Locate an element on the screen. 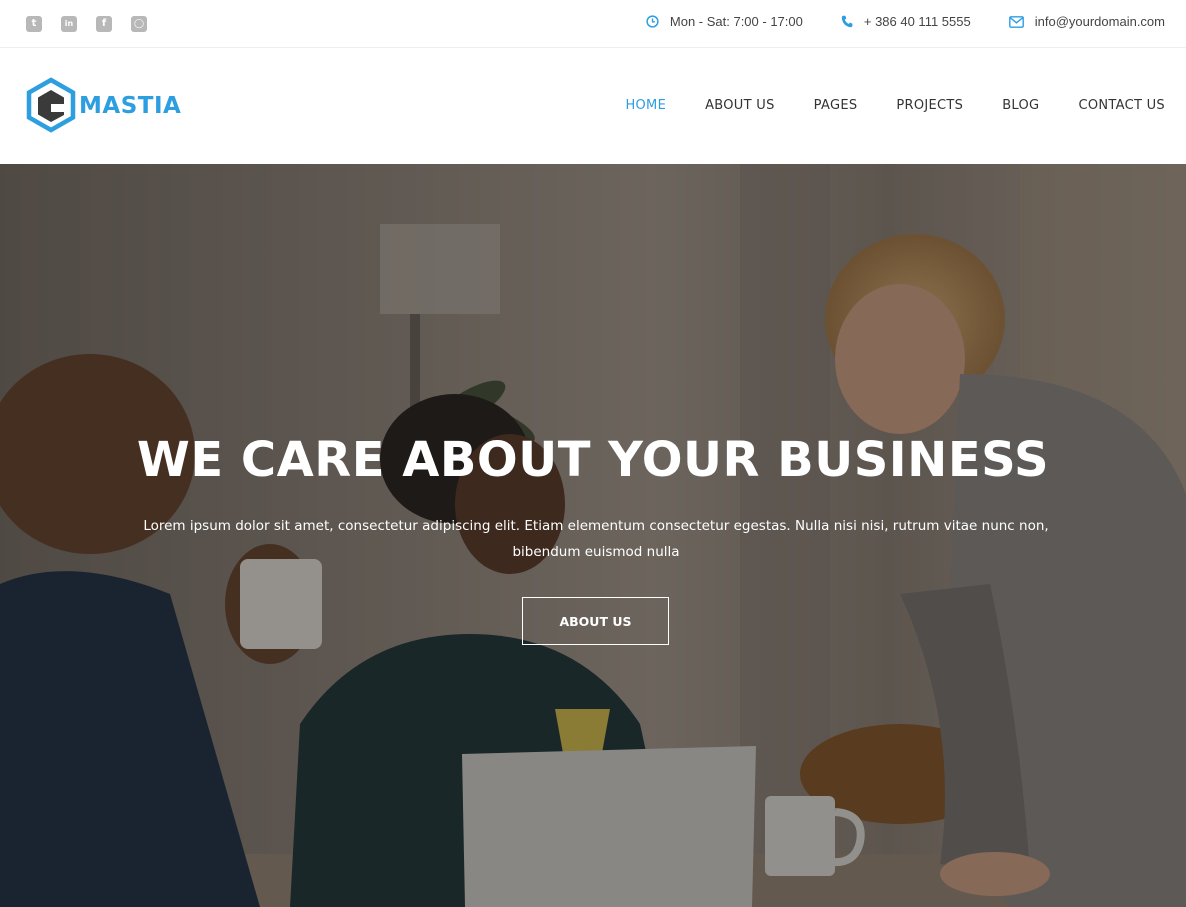 This screenshot has height=907, width=1186. github-icon: ◯ is located at coordinates (139, 24).